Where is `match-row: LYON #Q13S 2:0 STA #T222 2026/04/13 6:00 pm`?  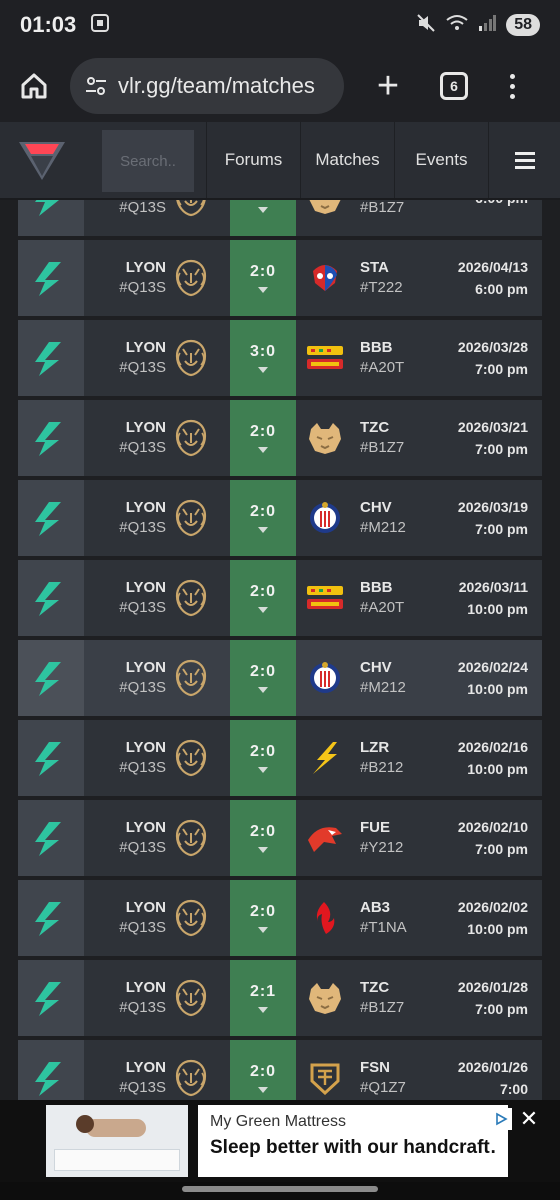 match-row: LYON #Q13S 2:0 STA #T222 2026/04/13 6:00 pm is located at coordinates (280, 278).